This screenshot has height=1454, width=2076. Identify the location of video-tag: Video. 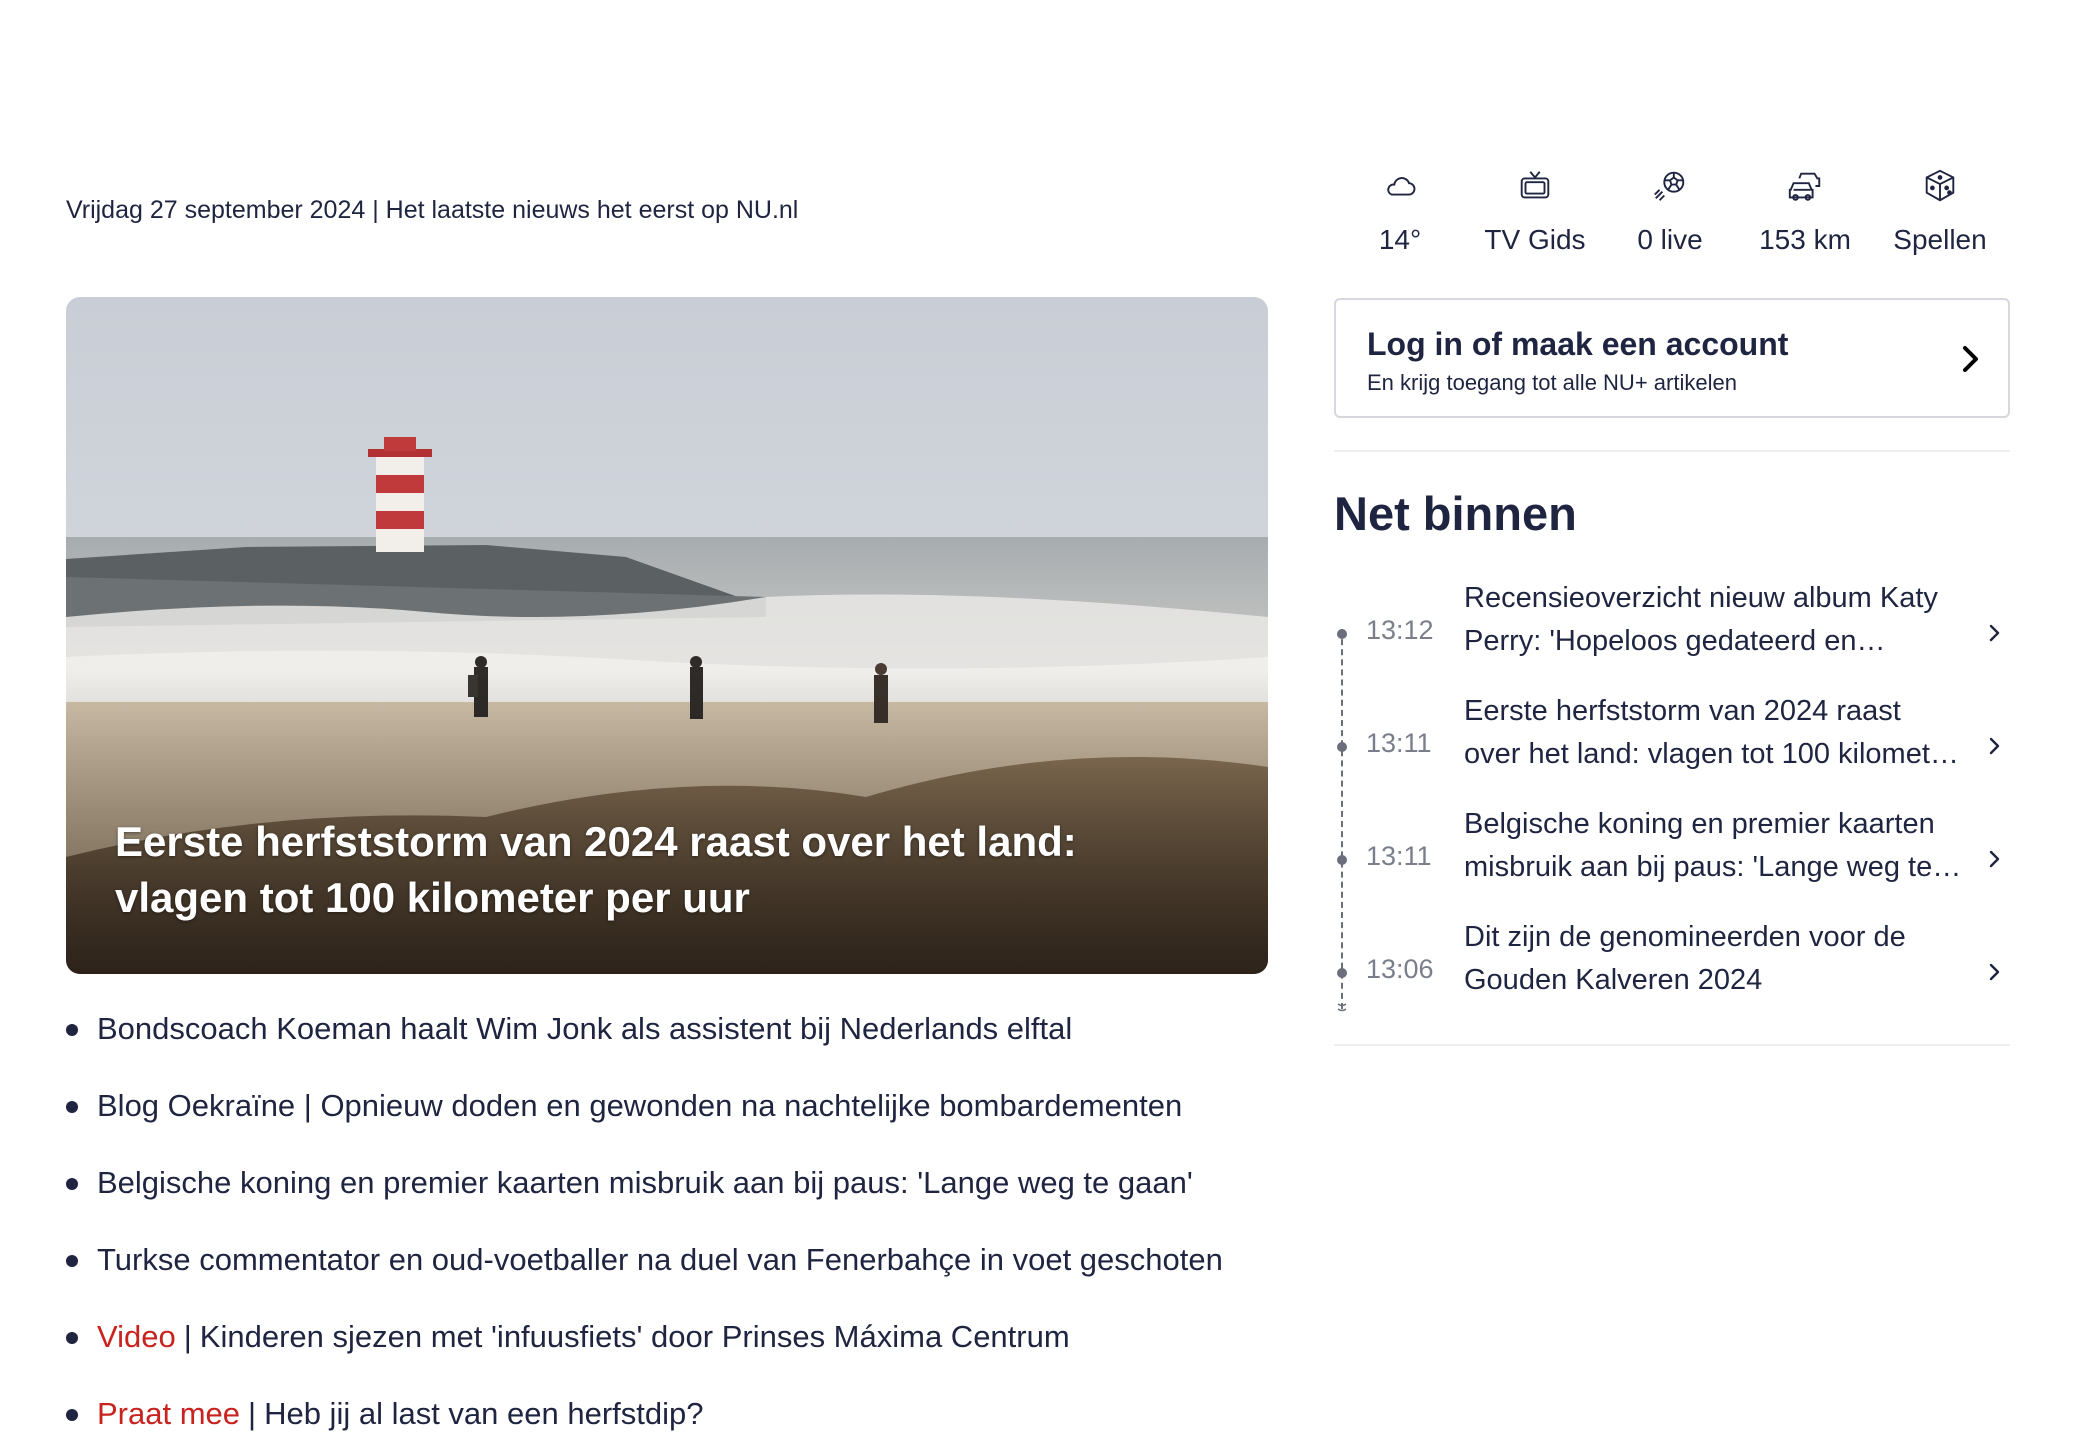
(136, 1336).